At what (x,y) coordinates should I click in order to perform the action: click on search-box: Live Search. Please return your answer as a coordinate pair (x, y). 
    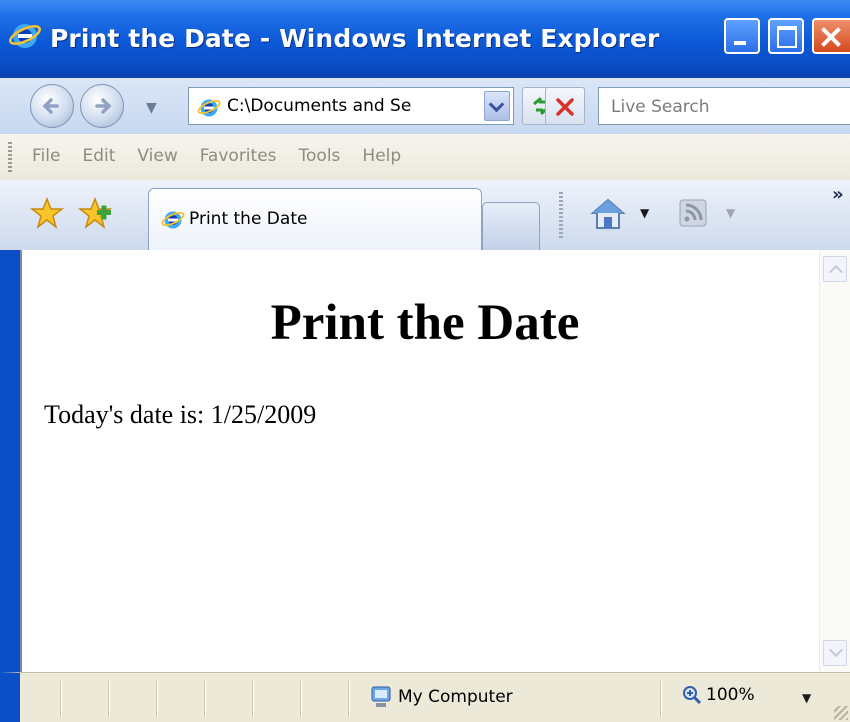
    Looking at the image, I should click on (724, 106).